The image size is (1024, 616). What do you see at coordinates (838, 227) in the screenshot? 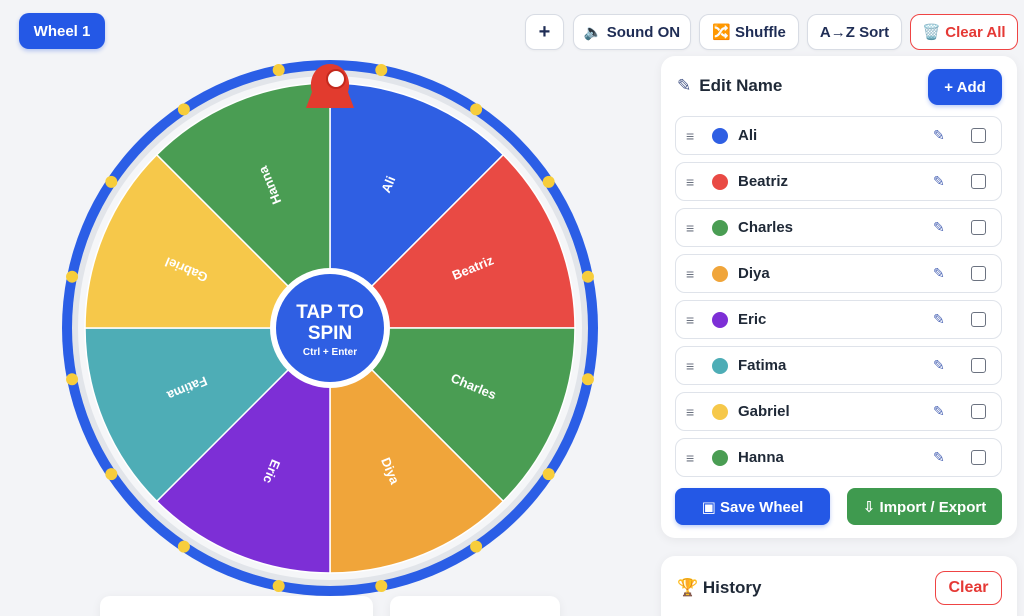
I see `name-row: ≡ Charles ✎` at bounding box center [838, 227].